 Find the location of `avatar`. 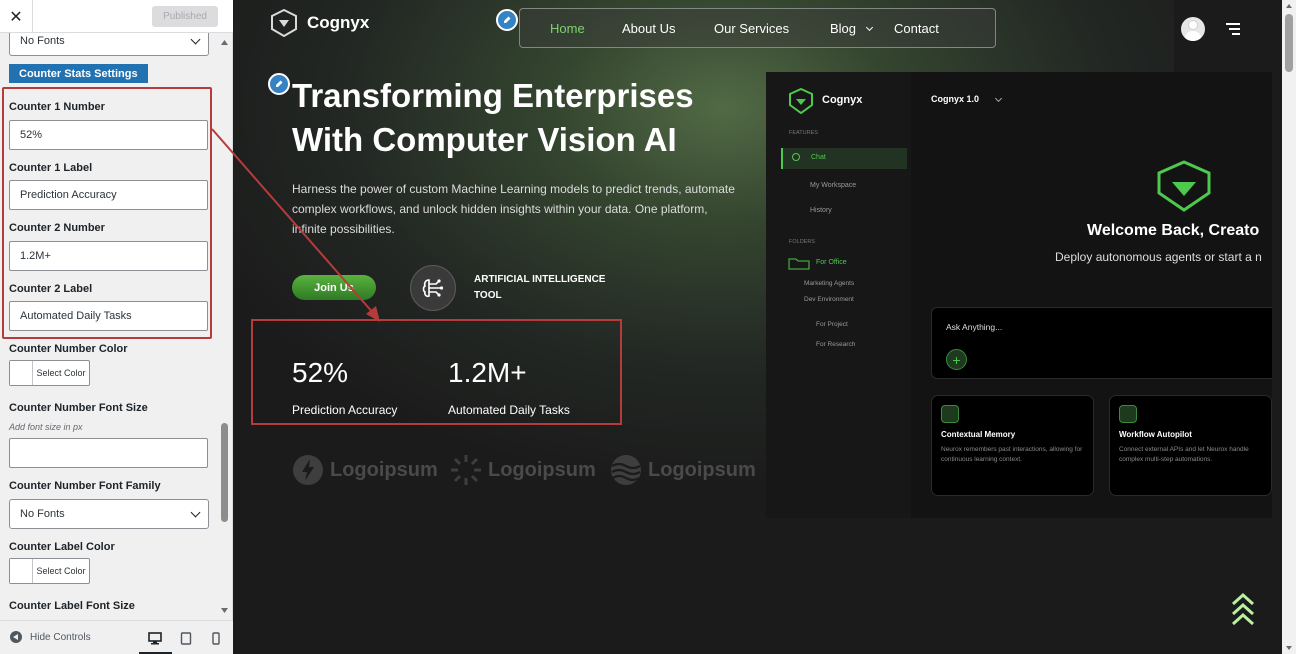

avatar is located at coordinates (1193, 29).